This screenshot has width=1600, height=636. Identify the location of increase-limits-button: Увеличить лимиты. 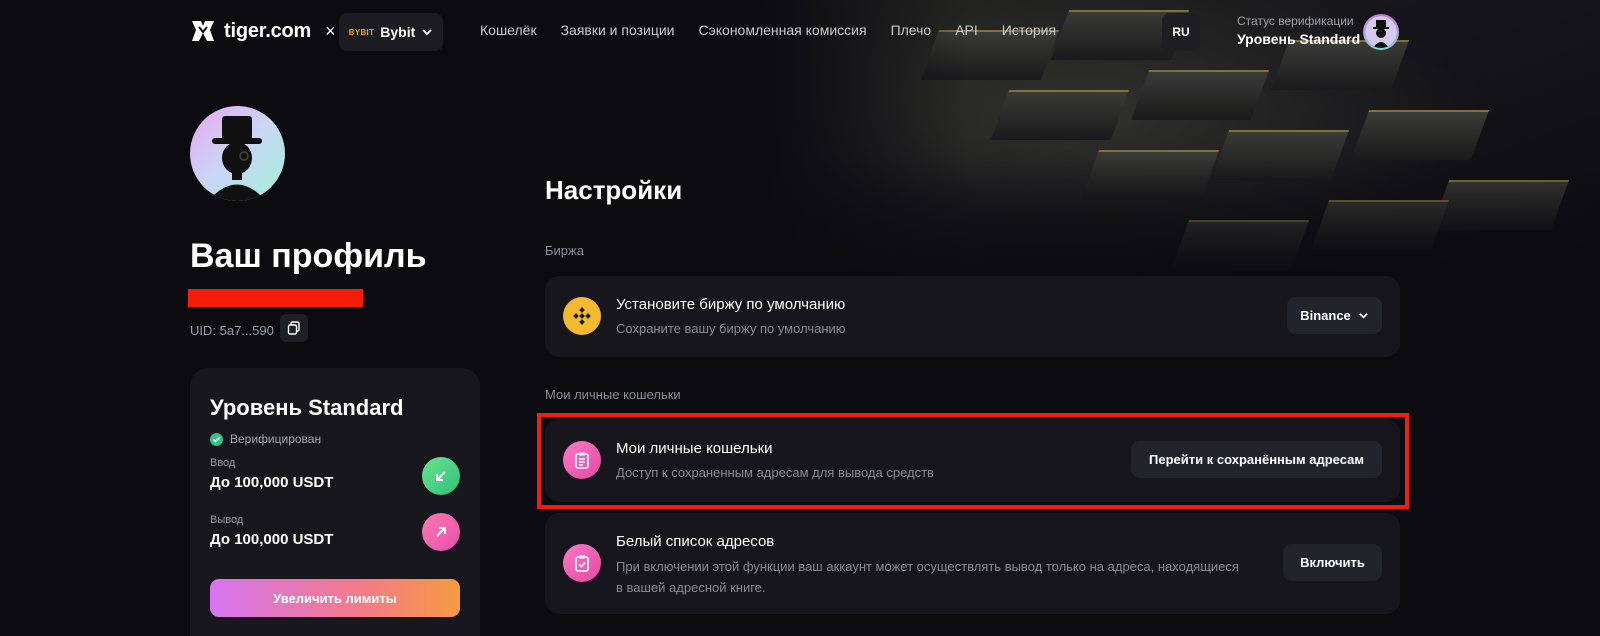
(335, 598).